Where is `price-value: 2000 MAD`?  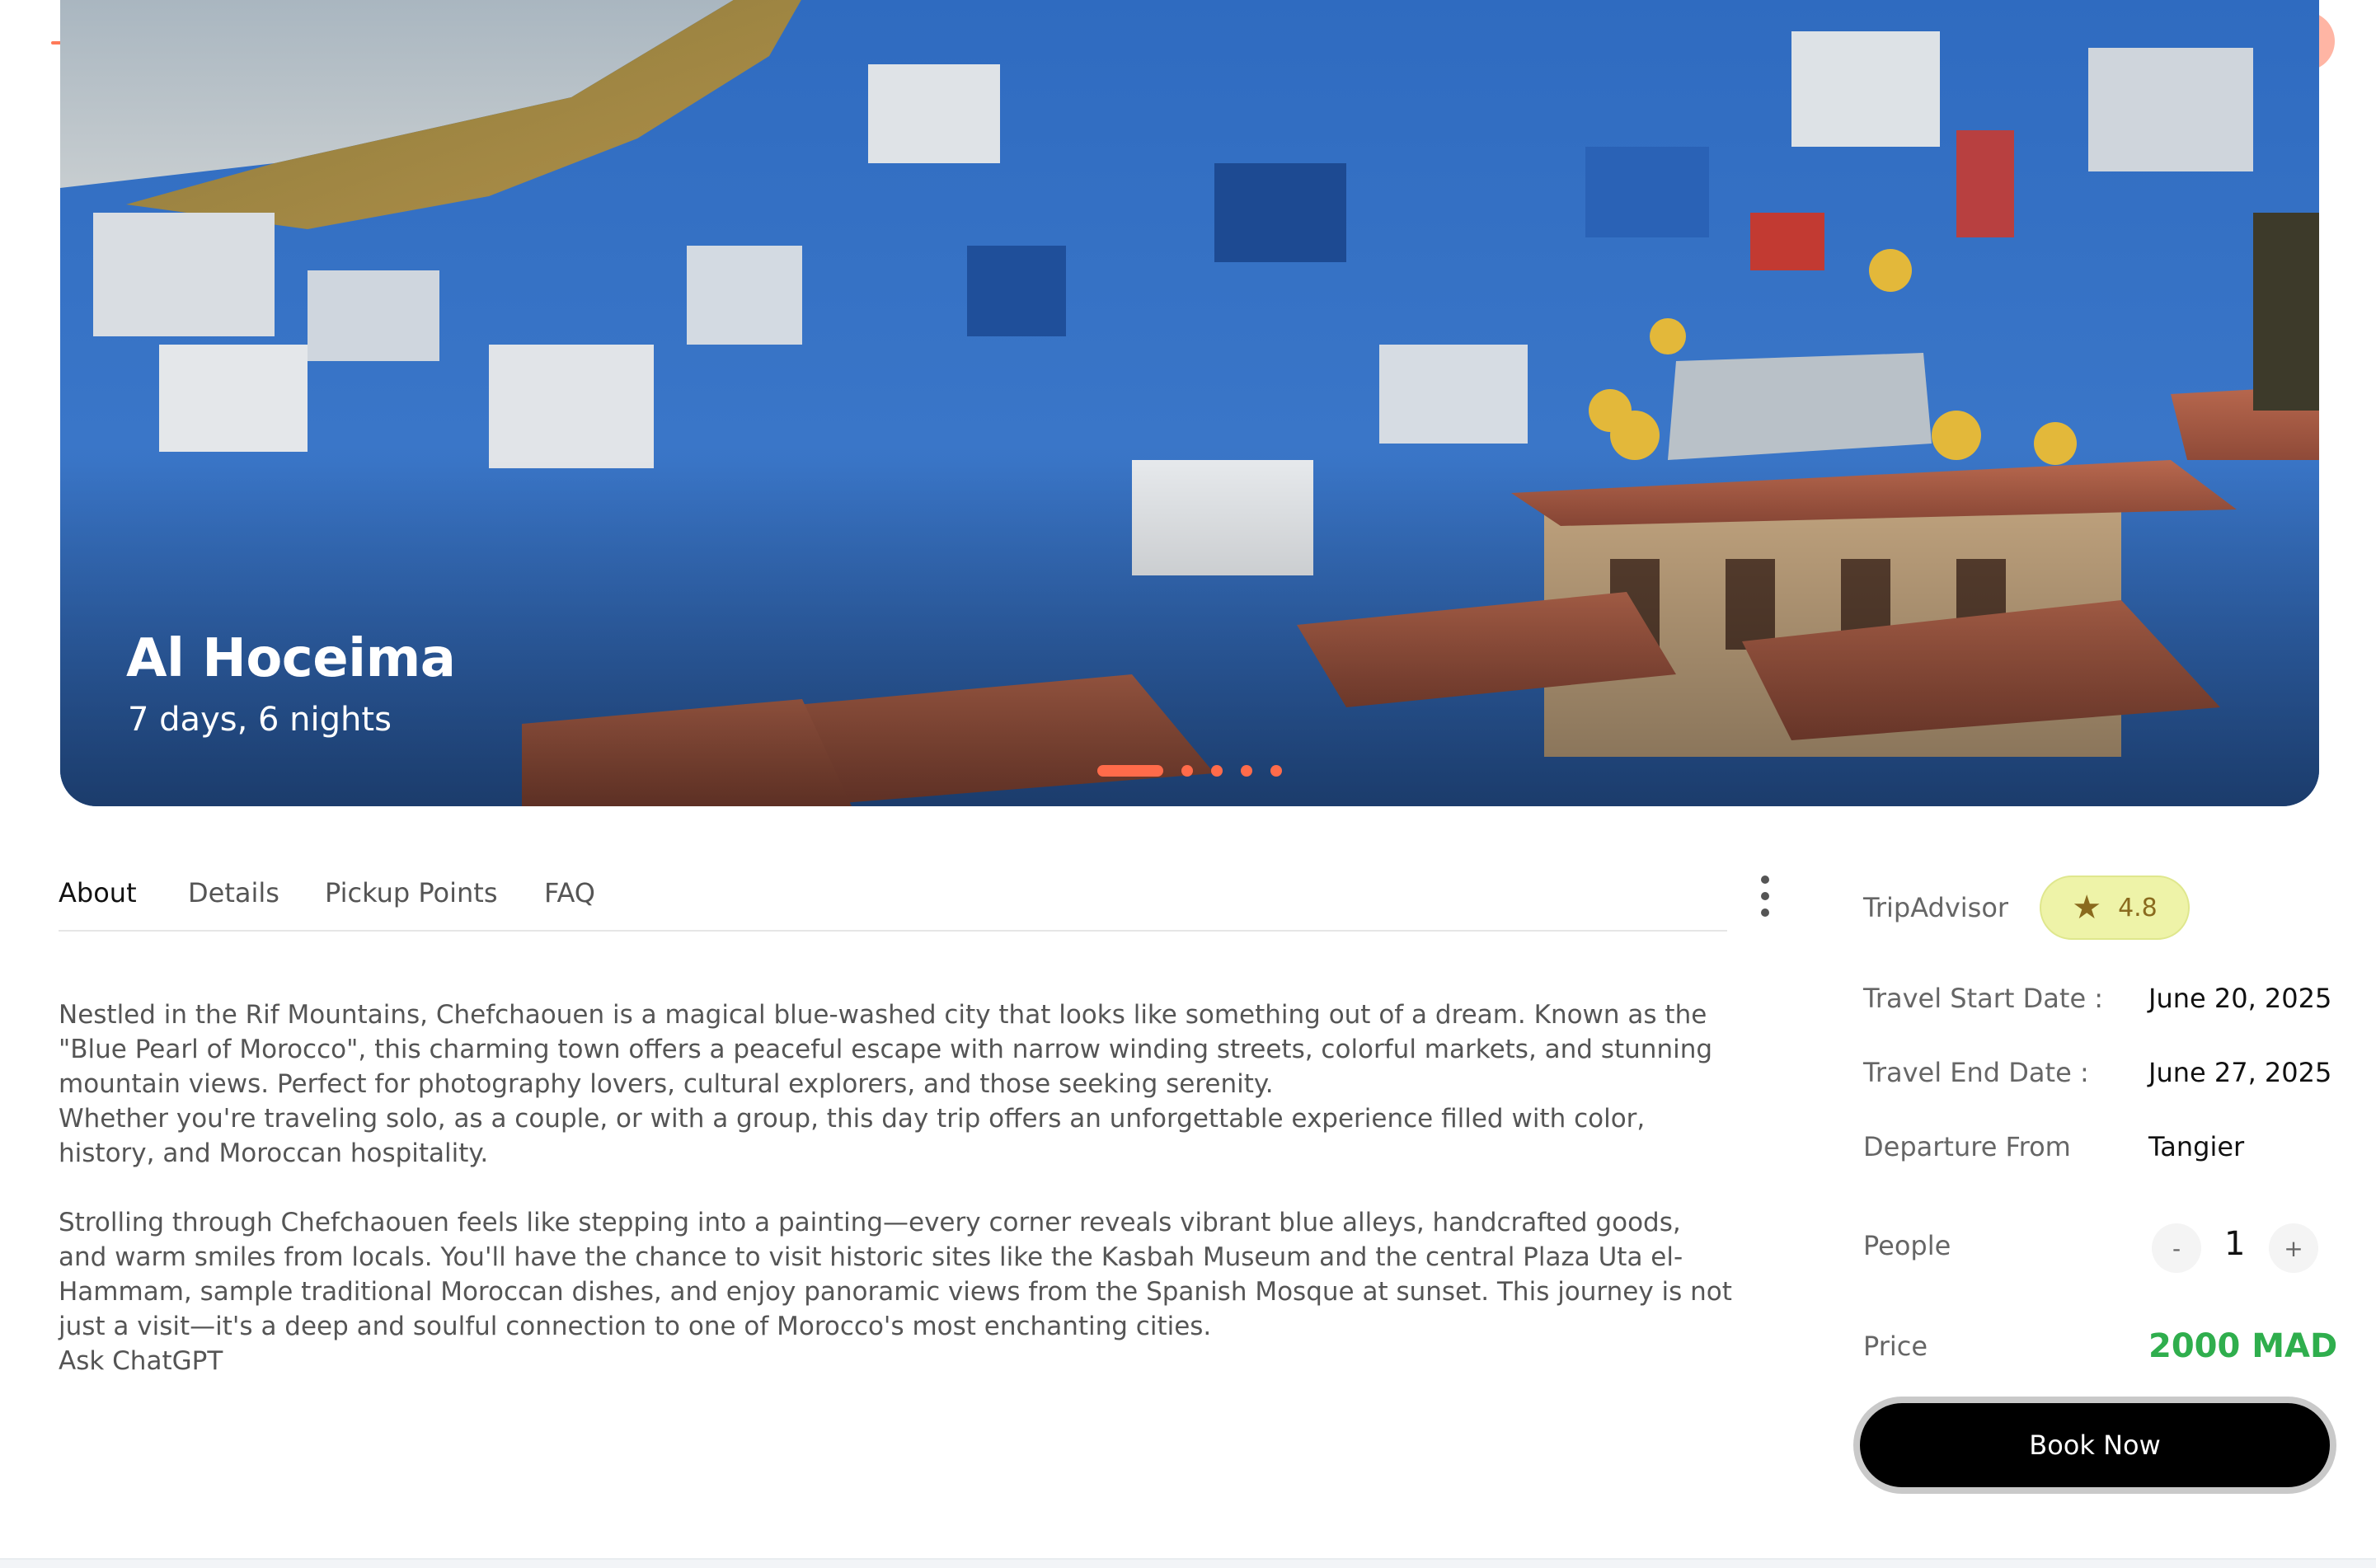
price-value: 2000 MAD is located at coordinates (2243, 1346).